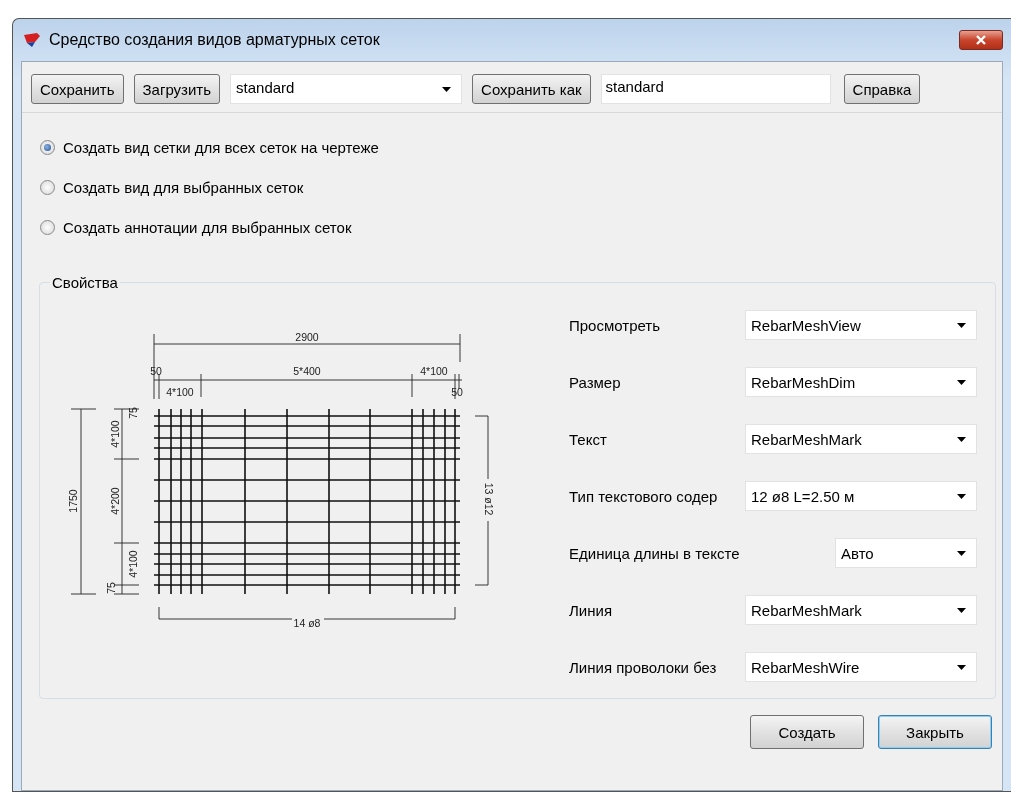 The image size is (1011, 794). Describe the element at coordinates (207, 227) in the screenshot. I see `radio-label: Создать аннотации для выбранных сеток` at that location.